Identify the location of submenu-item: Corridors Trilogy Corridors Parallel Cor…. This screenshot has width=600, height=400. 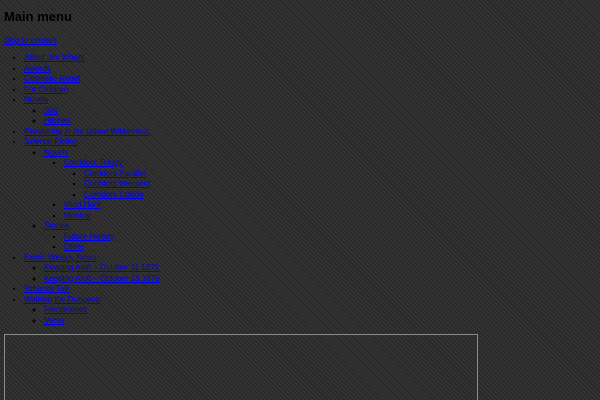
(112, 179).